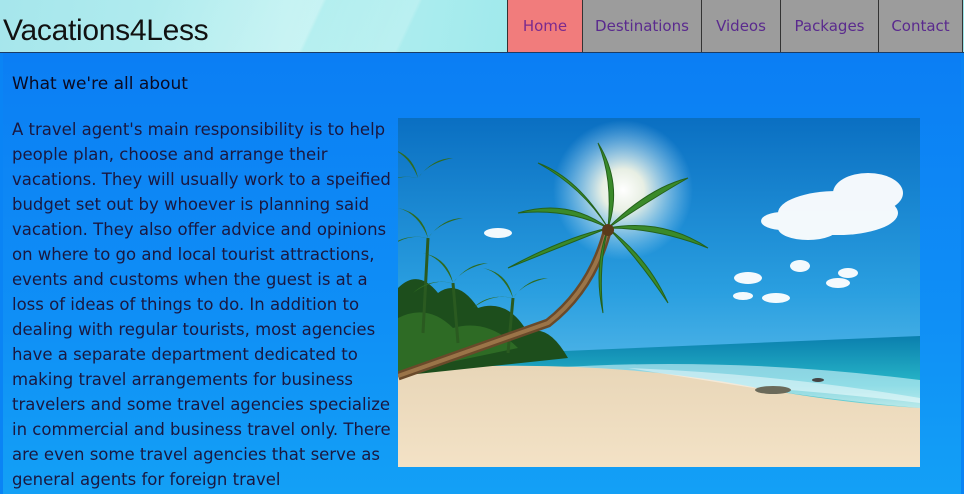 This screenshot has width=964, height=494. I want to click on nav-videos: Videos, so click(740, 26).